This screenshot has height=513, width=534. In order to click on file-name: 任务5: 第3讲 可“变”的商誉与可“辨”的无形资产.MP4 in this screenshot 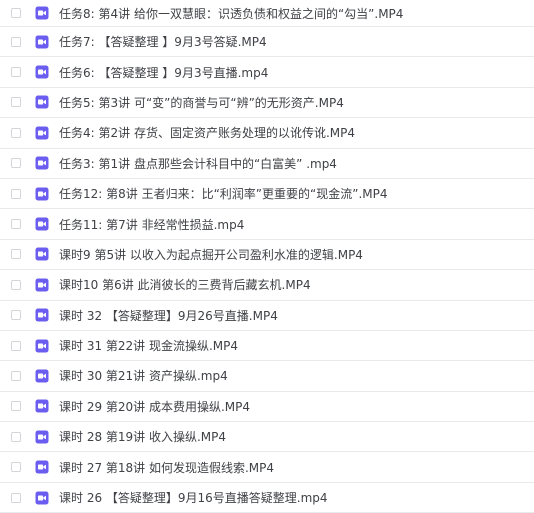, I will do `click(201, 102)`.